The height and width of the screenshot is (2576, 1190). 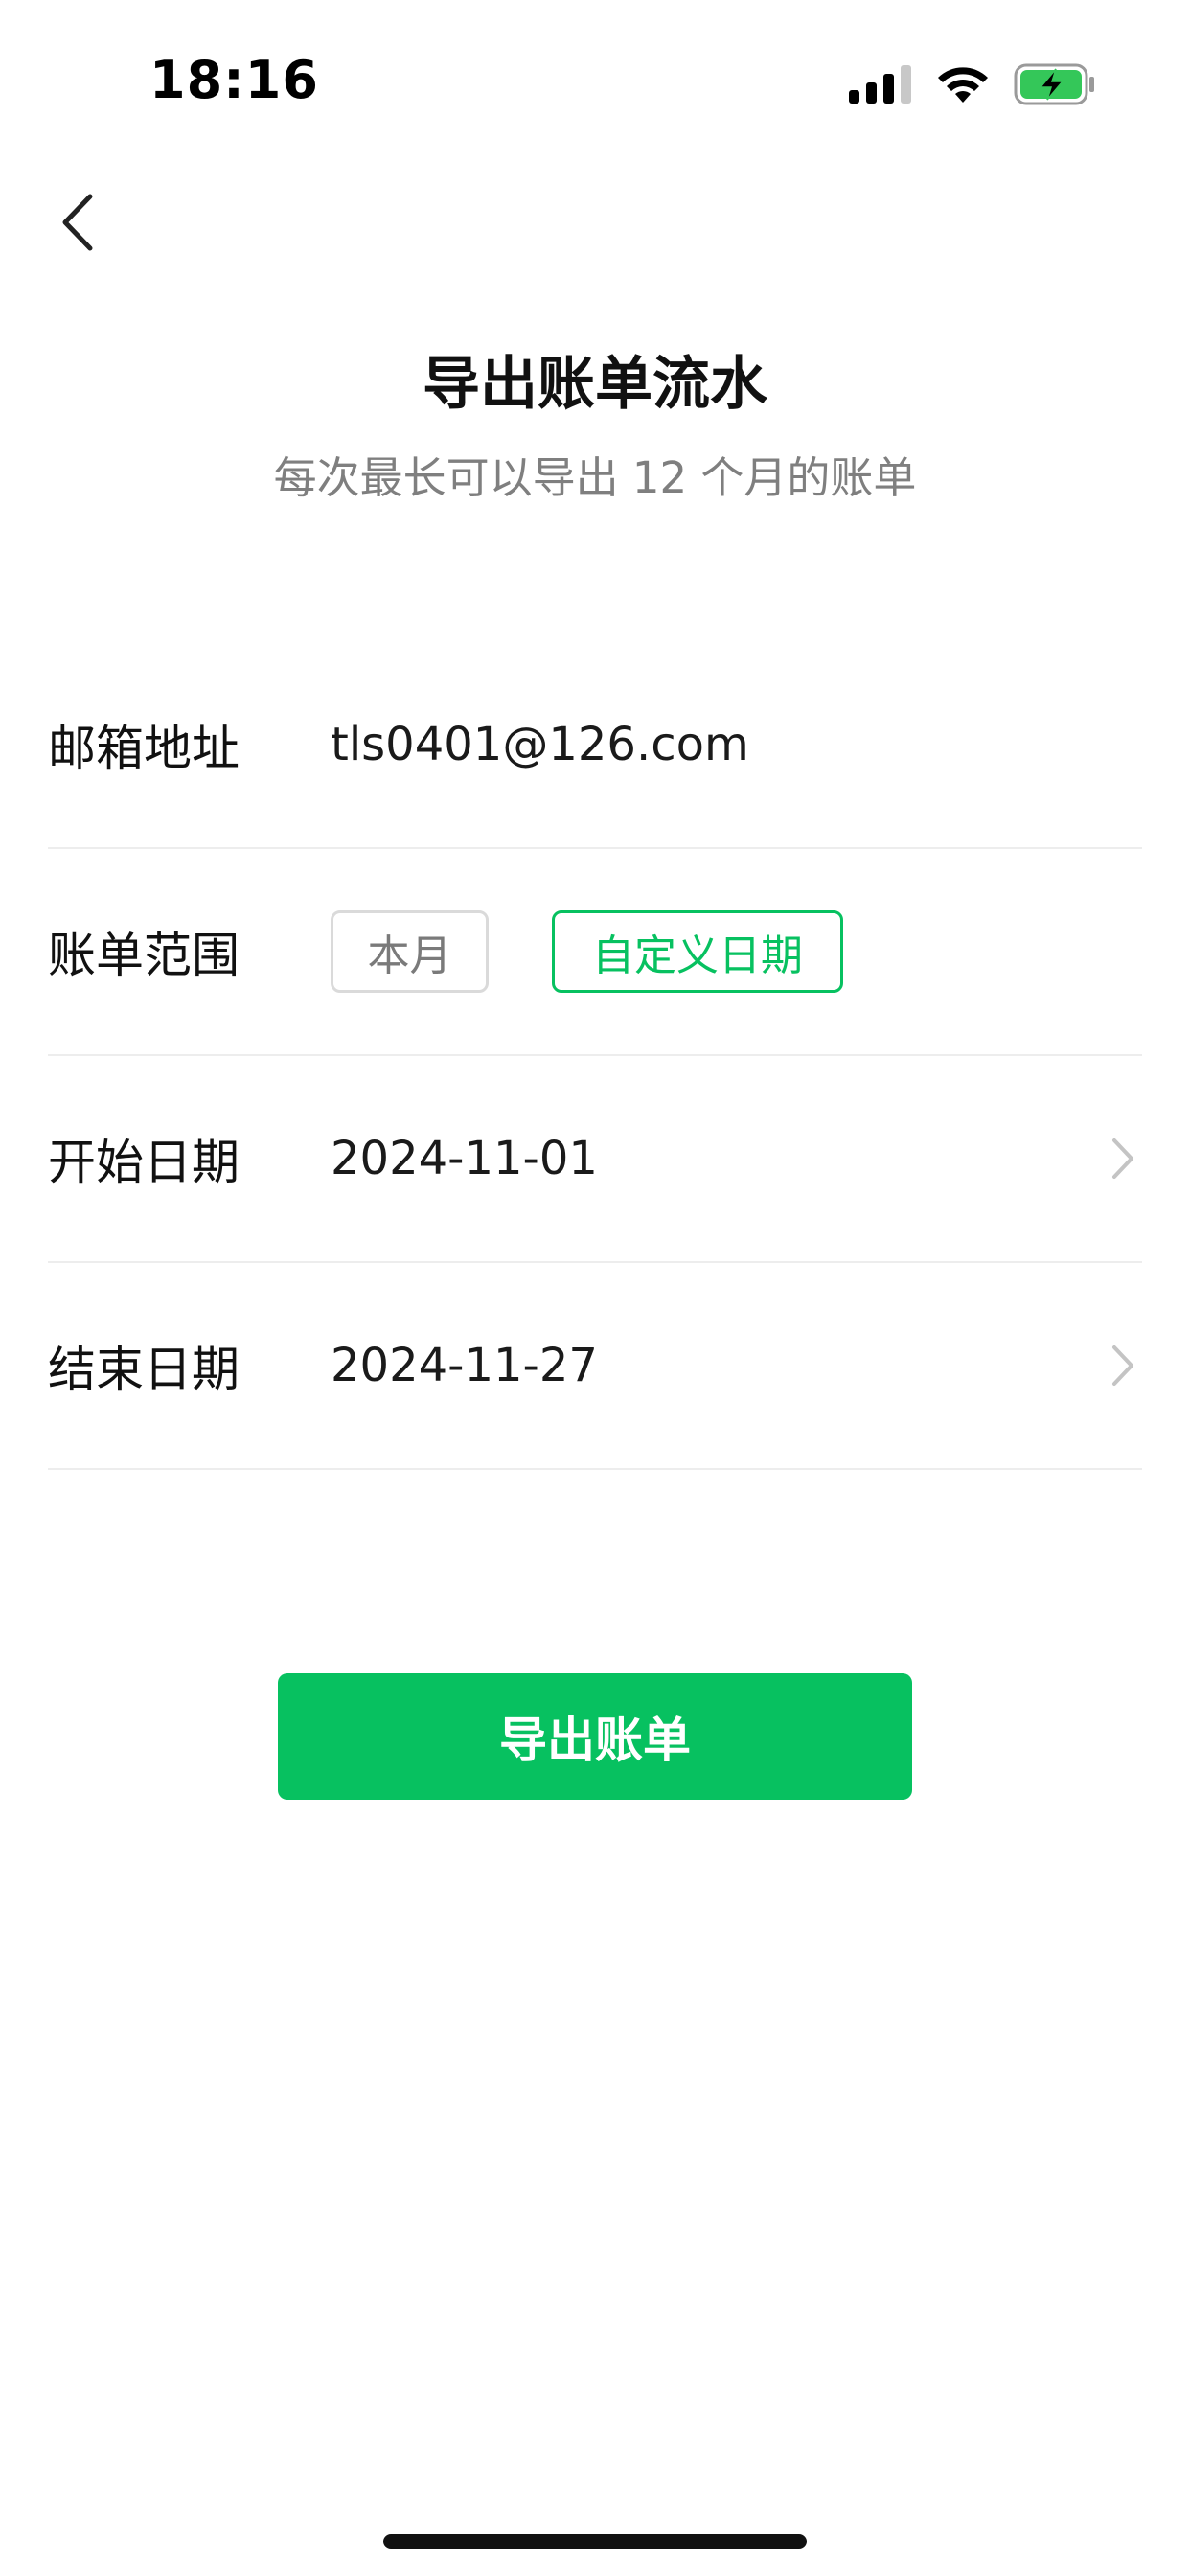 I want to click on cellular-signal-icon, so click(x=881, y=86).